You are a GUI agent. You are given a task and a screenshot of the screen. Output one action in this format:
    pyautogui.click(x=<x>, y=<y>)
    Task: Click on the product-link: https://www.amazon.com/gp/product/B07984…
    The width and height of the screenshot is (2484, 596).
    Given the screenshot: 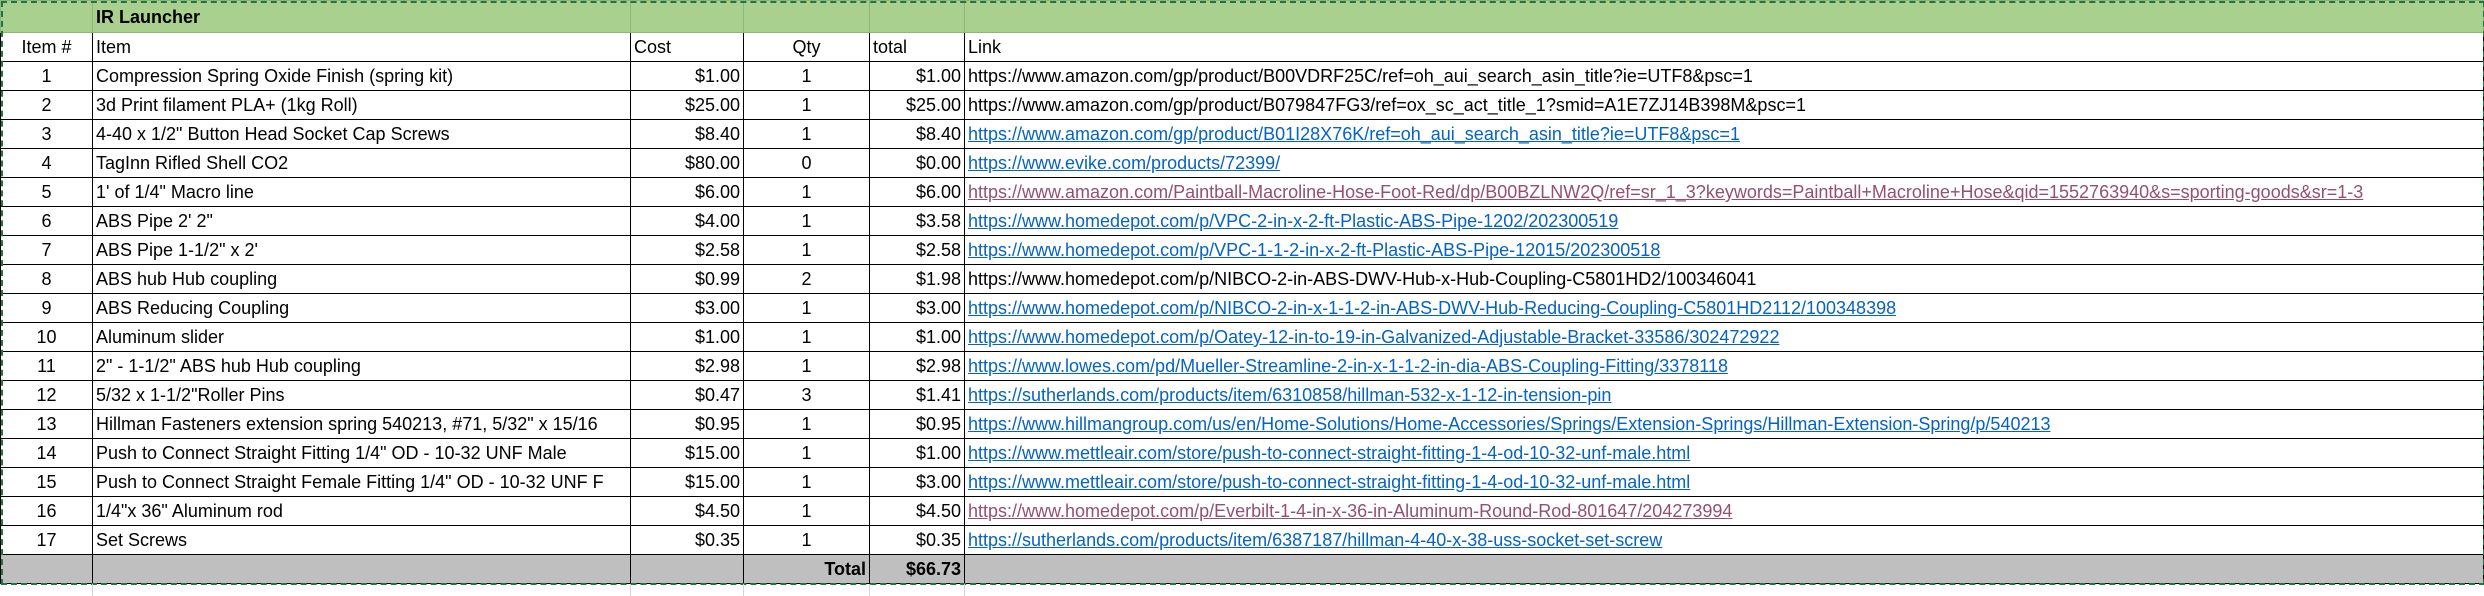 What is the action you would take?
    pyautogui.click(x=1387, y=105)
    